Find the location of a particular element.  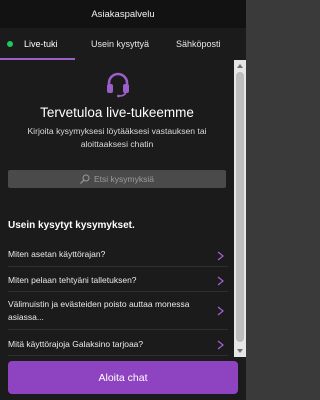

widget-footer: Aloita chat is located at coordinates (123, 378).